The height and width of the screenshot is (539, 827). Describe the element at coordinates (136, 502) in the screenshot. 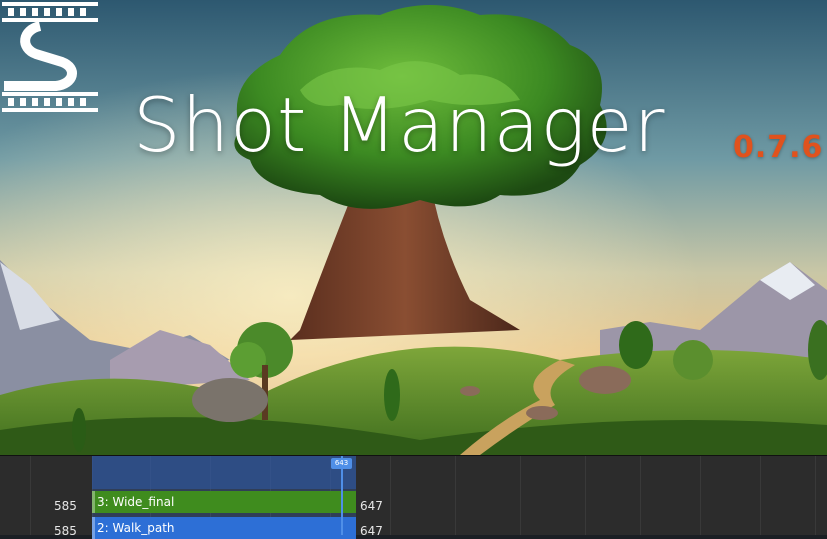

I see `shot-clip-label: 3: Wide_final` at that location.